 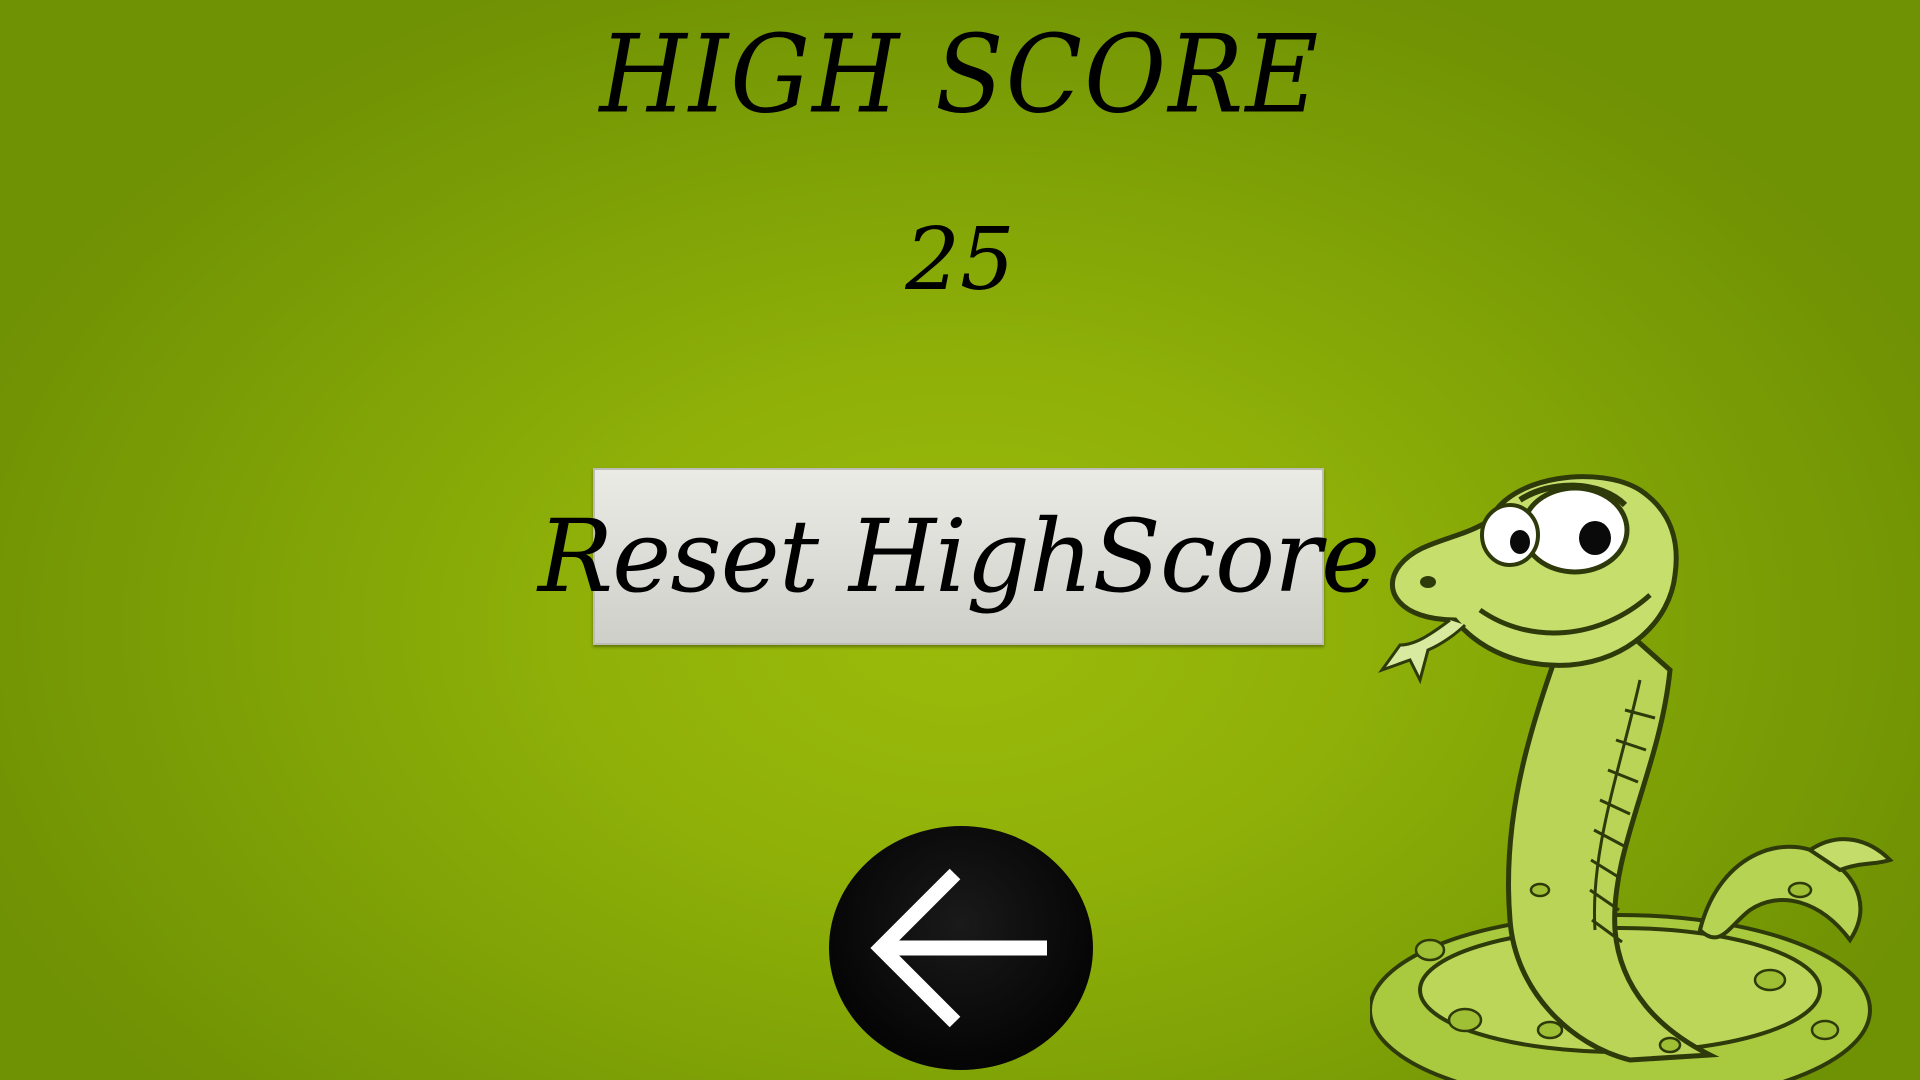 I want to click on back-button, so click(x=961, y=948).